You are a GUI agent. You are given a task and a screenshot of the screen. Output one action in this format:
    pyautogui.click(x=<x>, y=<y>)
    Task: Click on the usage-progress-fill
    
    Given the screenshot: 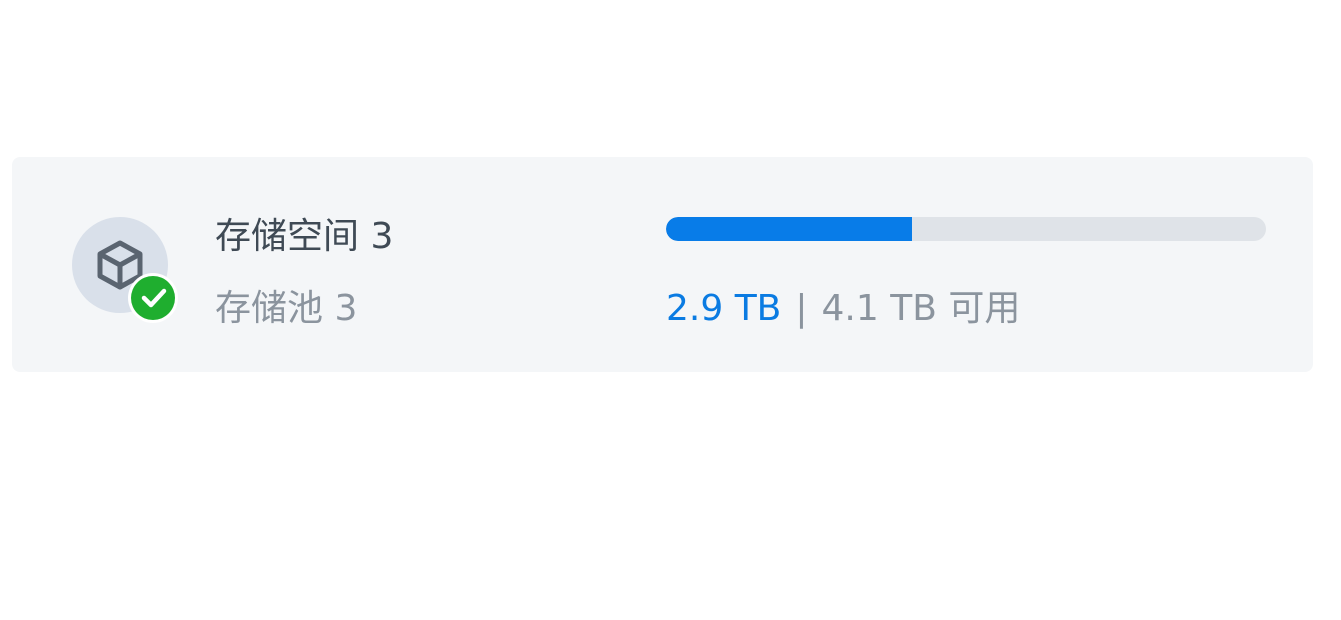 What is the action you would take?
    pyautogui.click(x=789, y=229)
    